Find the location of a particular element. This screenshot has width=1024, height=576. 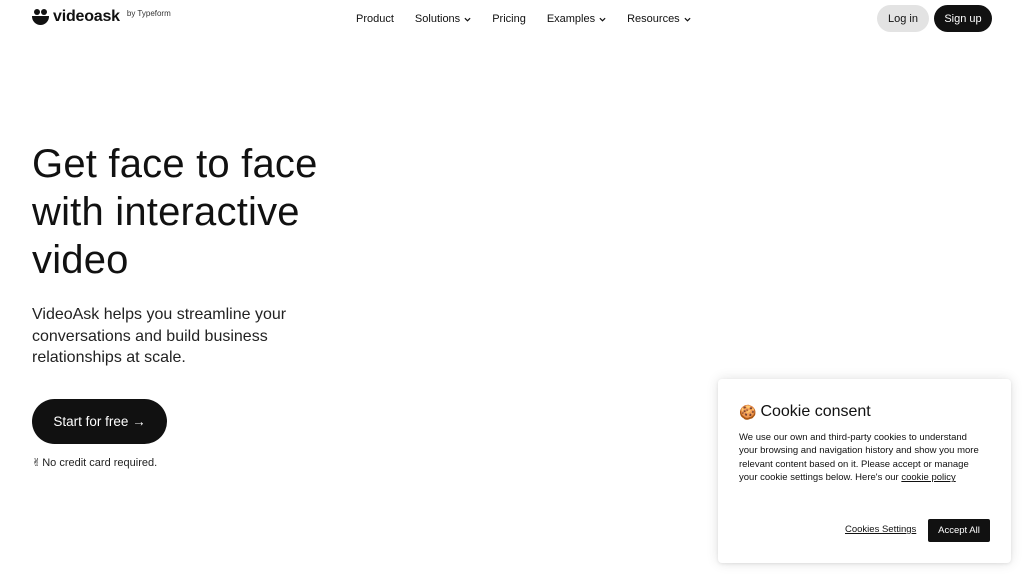

victory-hand-icon: ✌ is located at coordinates (37, 463).